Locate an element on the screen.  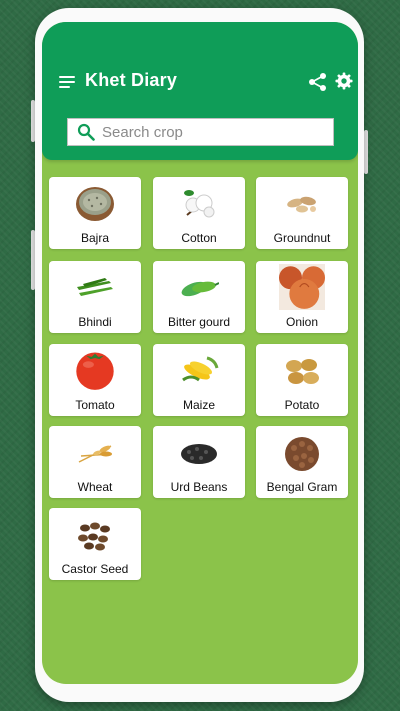
share-icon is located at coordinates (318, 82).